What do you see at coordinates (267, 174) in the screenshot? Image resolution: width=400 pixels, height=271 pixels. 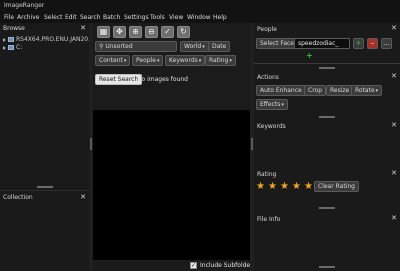 I see `rating-title: Rating` at bounding box center [267, 174].